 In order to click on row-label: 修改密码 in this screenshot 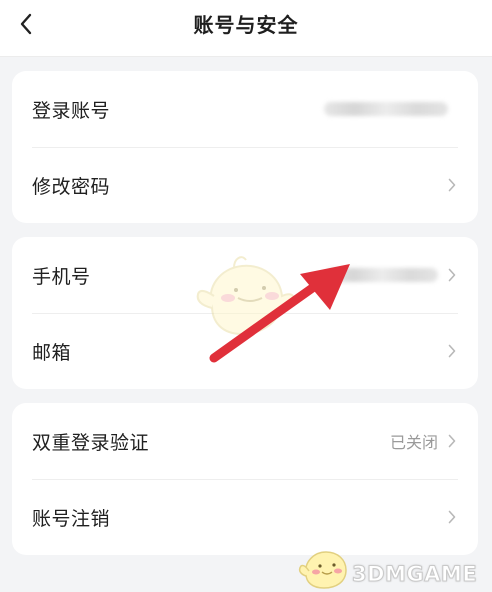, I will do `click(71, 186)`.